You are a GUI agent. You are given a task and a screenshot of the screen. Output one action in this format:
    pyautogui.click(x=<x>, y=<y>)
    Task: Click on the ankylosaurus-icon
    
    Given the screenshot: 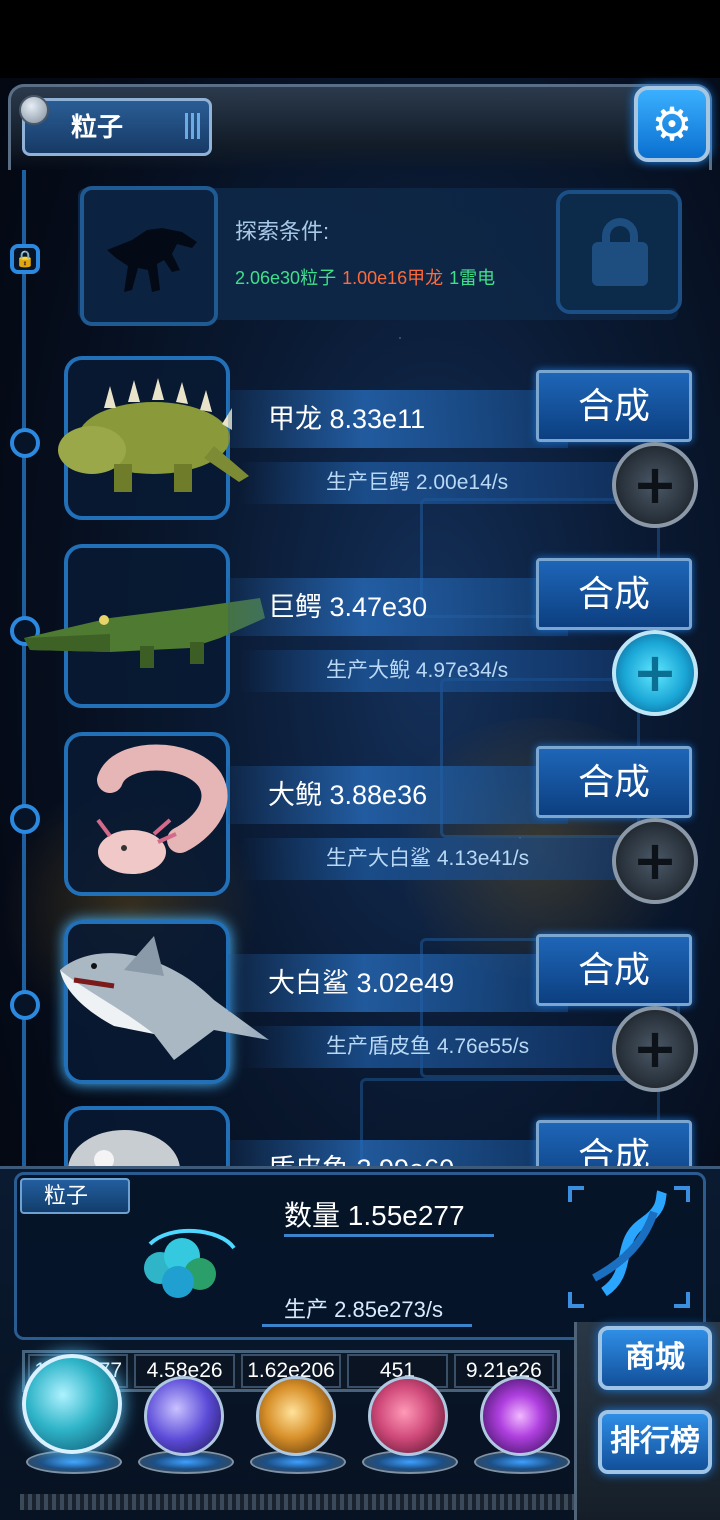 What is the action you would take?
    pyautogui.click(x=153, y=435)
    